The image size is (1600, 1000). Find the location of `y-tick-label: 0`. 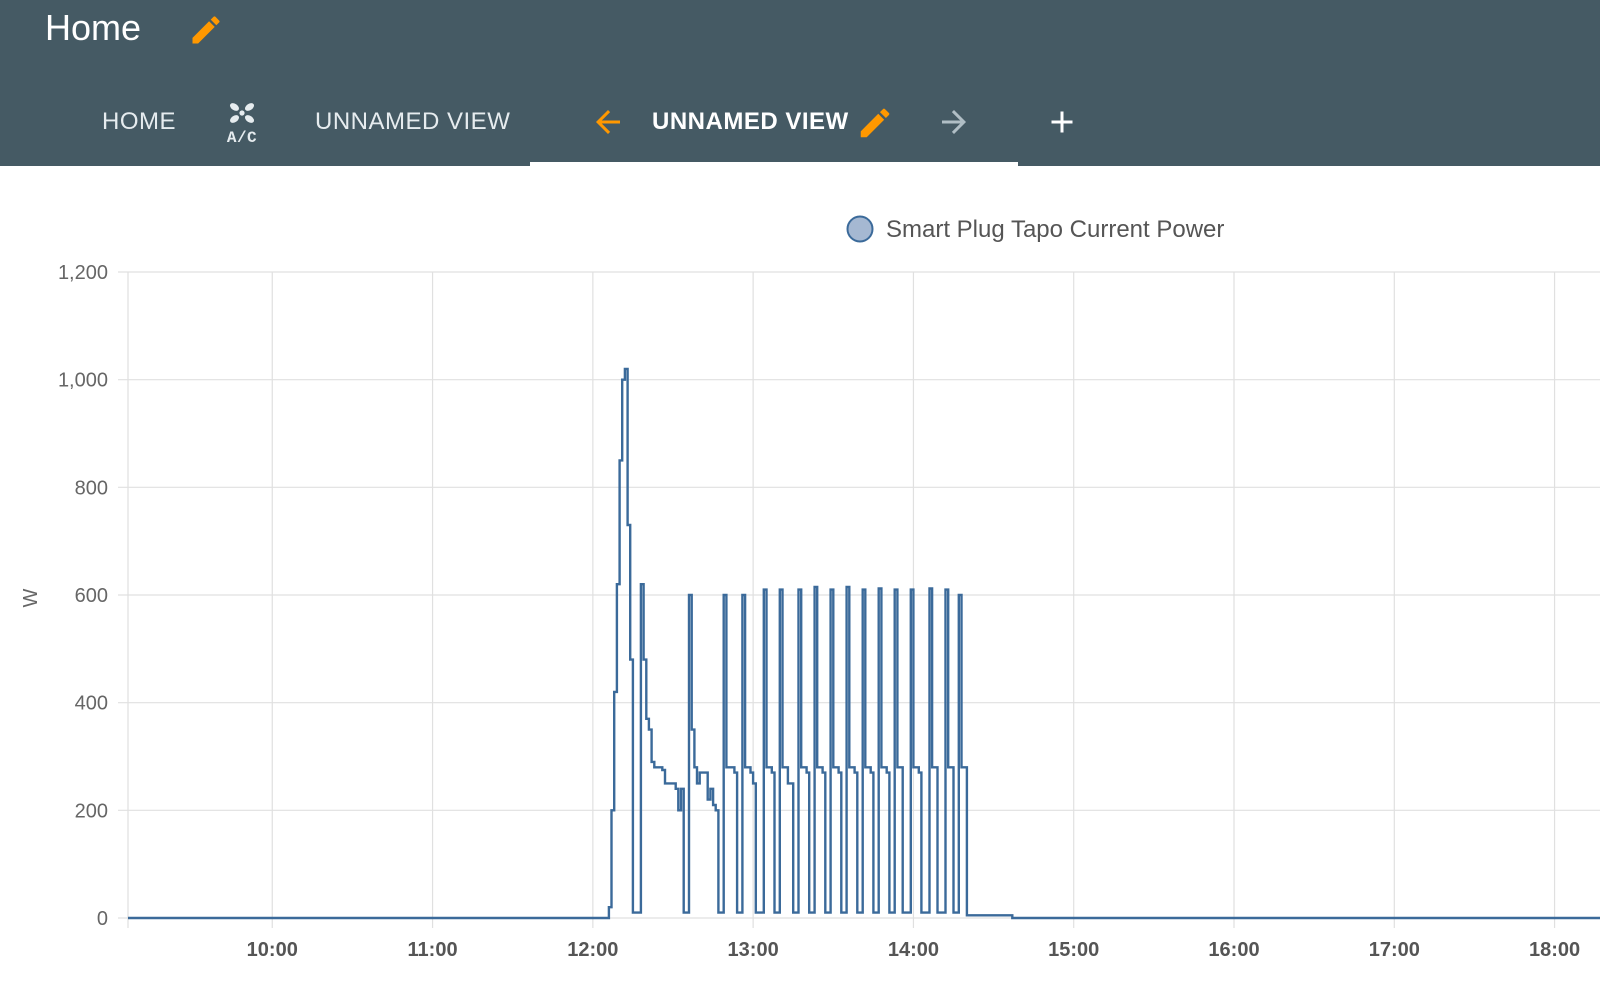

y-tick-label: 0 is located at coordinates (102, 919).